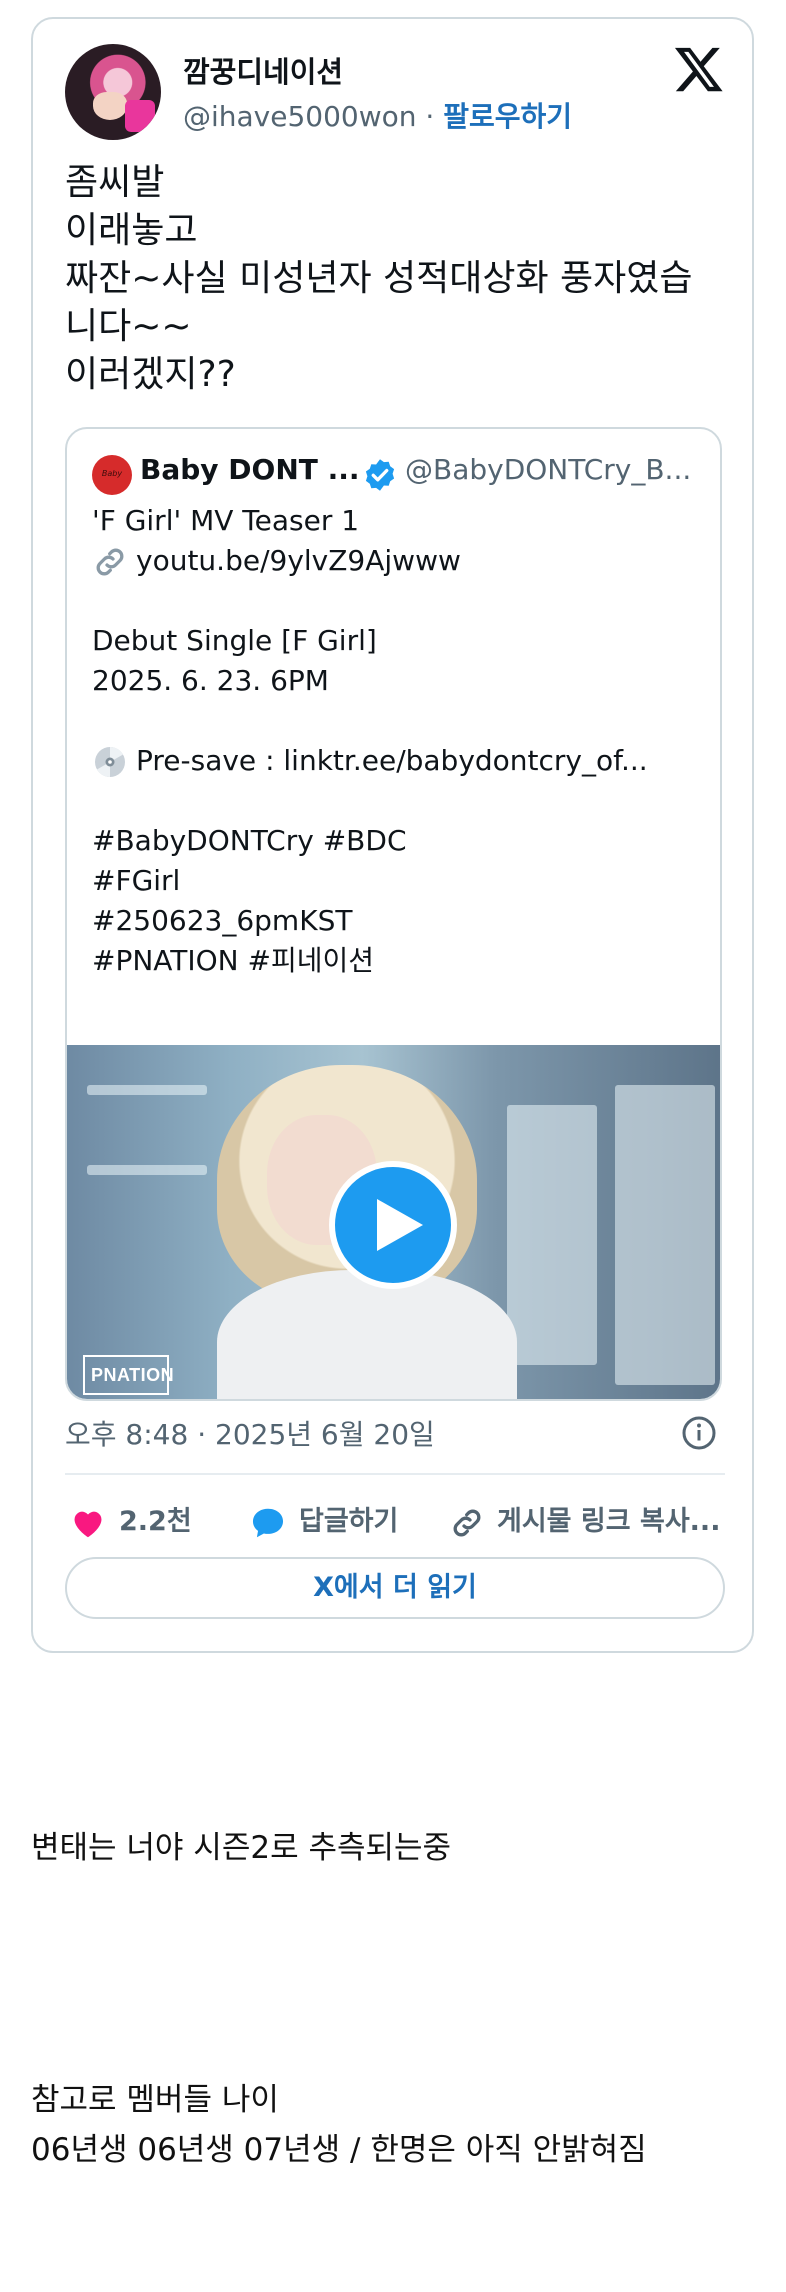  I want to click on video-thumbnail: PNATION, so click(393, 1222).